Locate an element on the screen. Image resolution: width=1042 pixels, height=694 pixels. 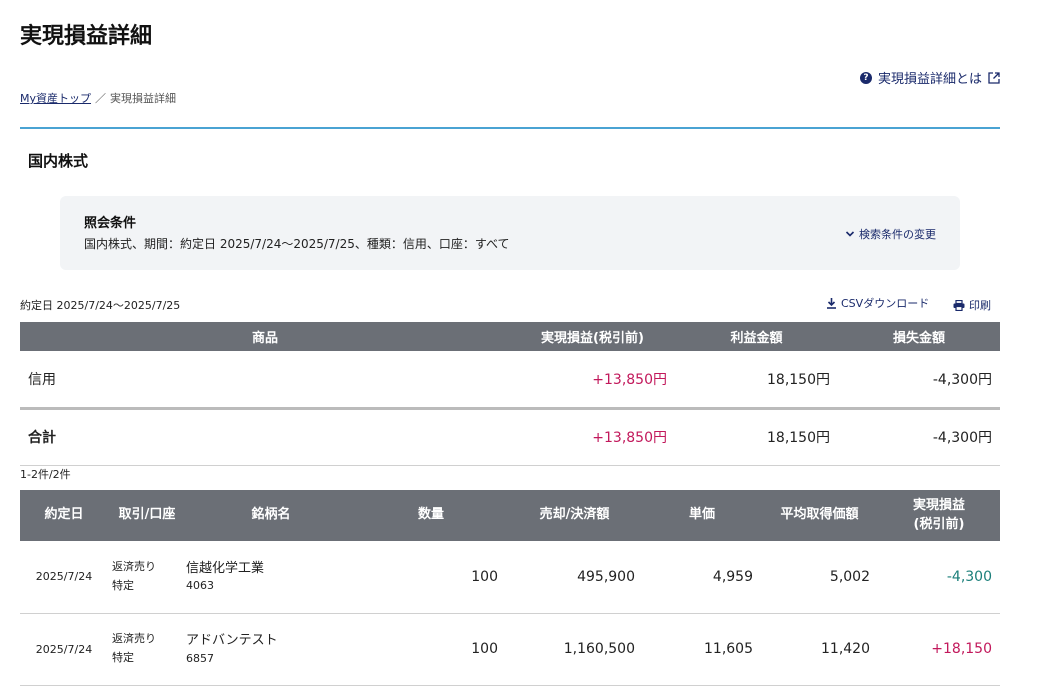
breadcrumb: My資産トップ ／ 実現損益詳細 is located at coordinates (98, 98).